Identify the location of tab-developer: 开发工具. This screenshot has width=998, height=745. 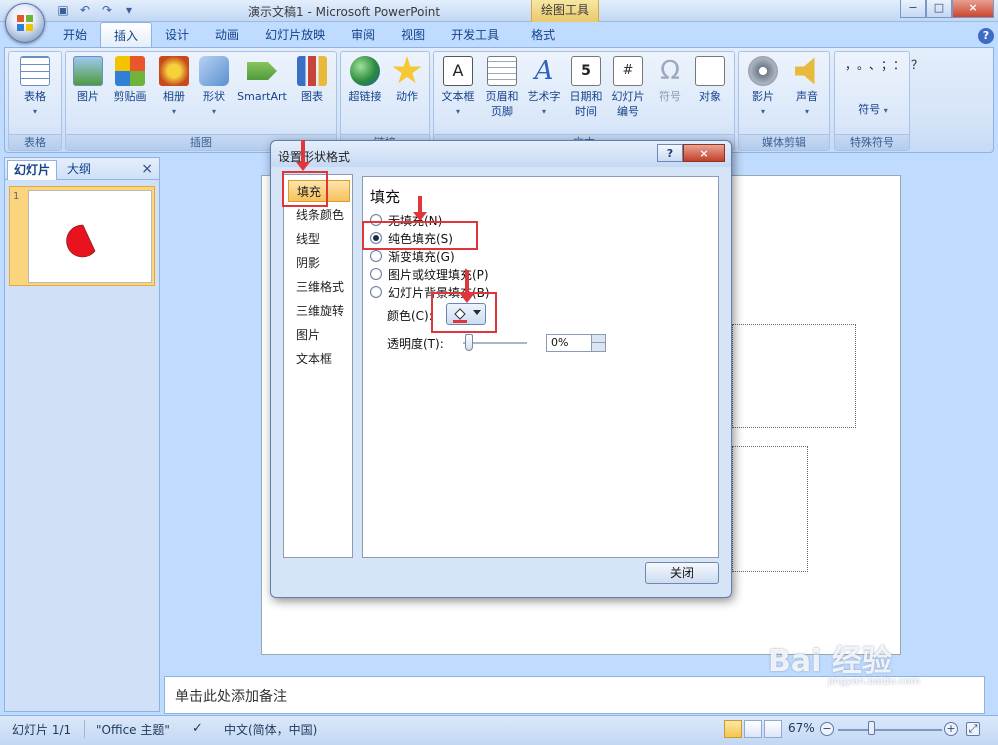
(475, 35).